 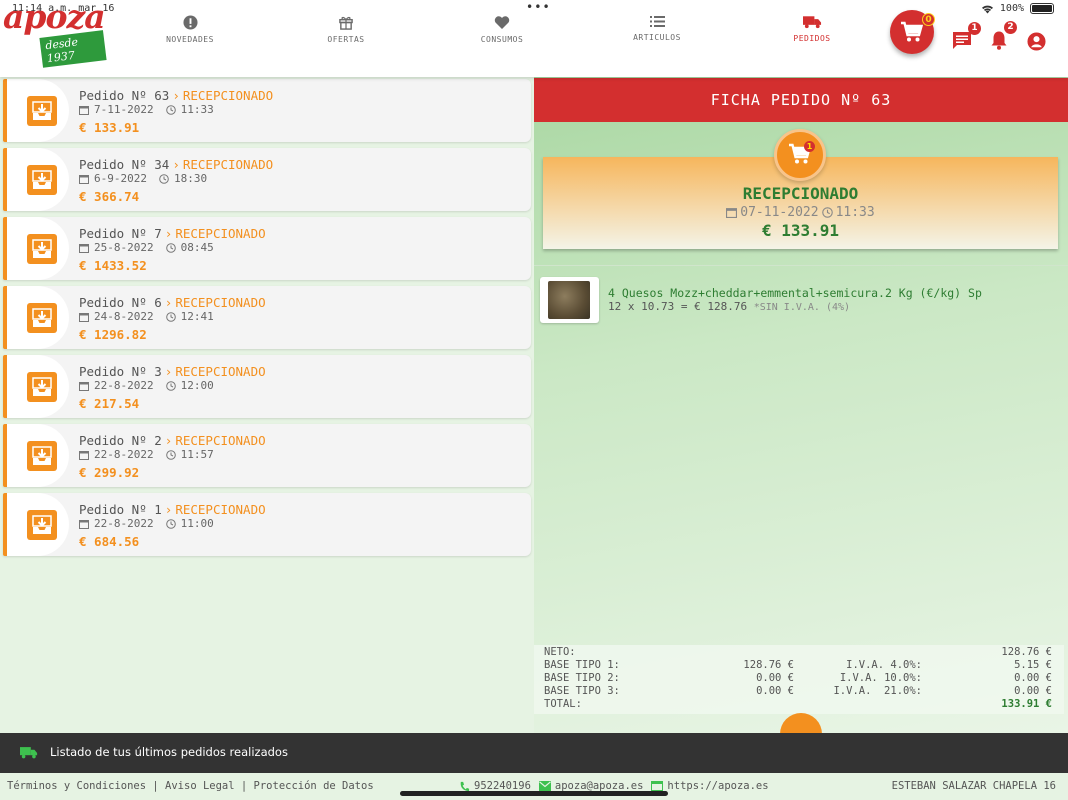 What do you see at coordinates (999, 40) in the screenshot?
I see `bell-icon` at bounding box center [999, 40].